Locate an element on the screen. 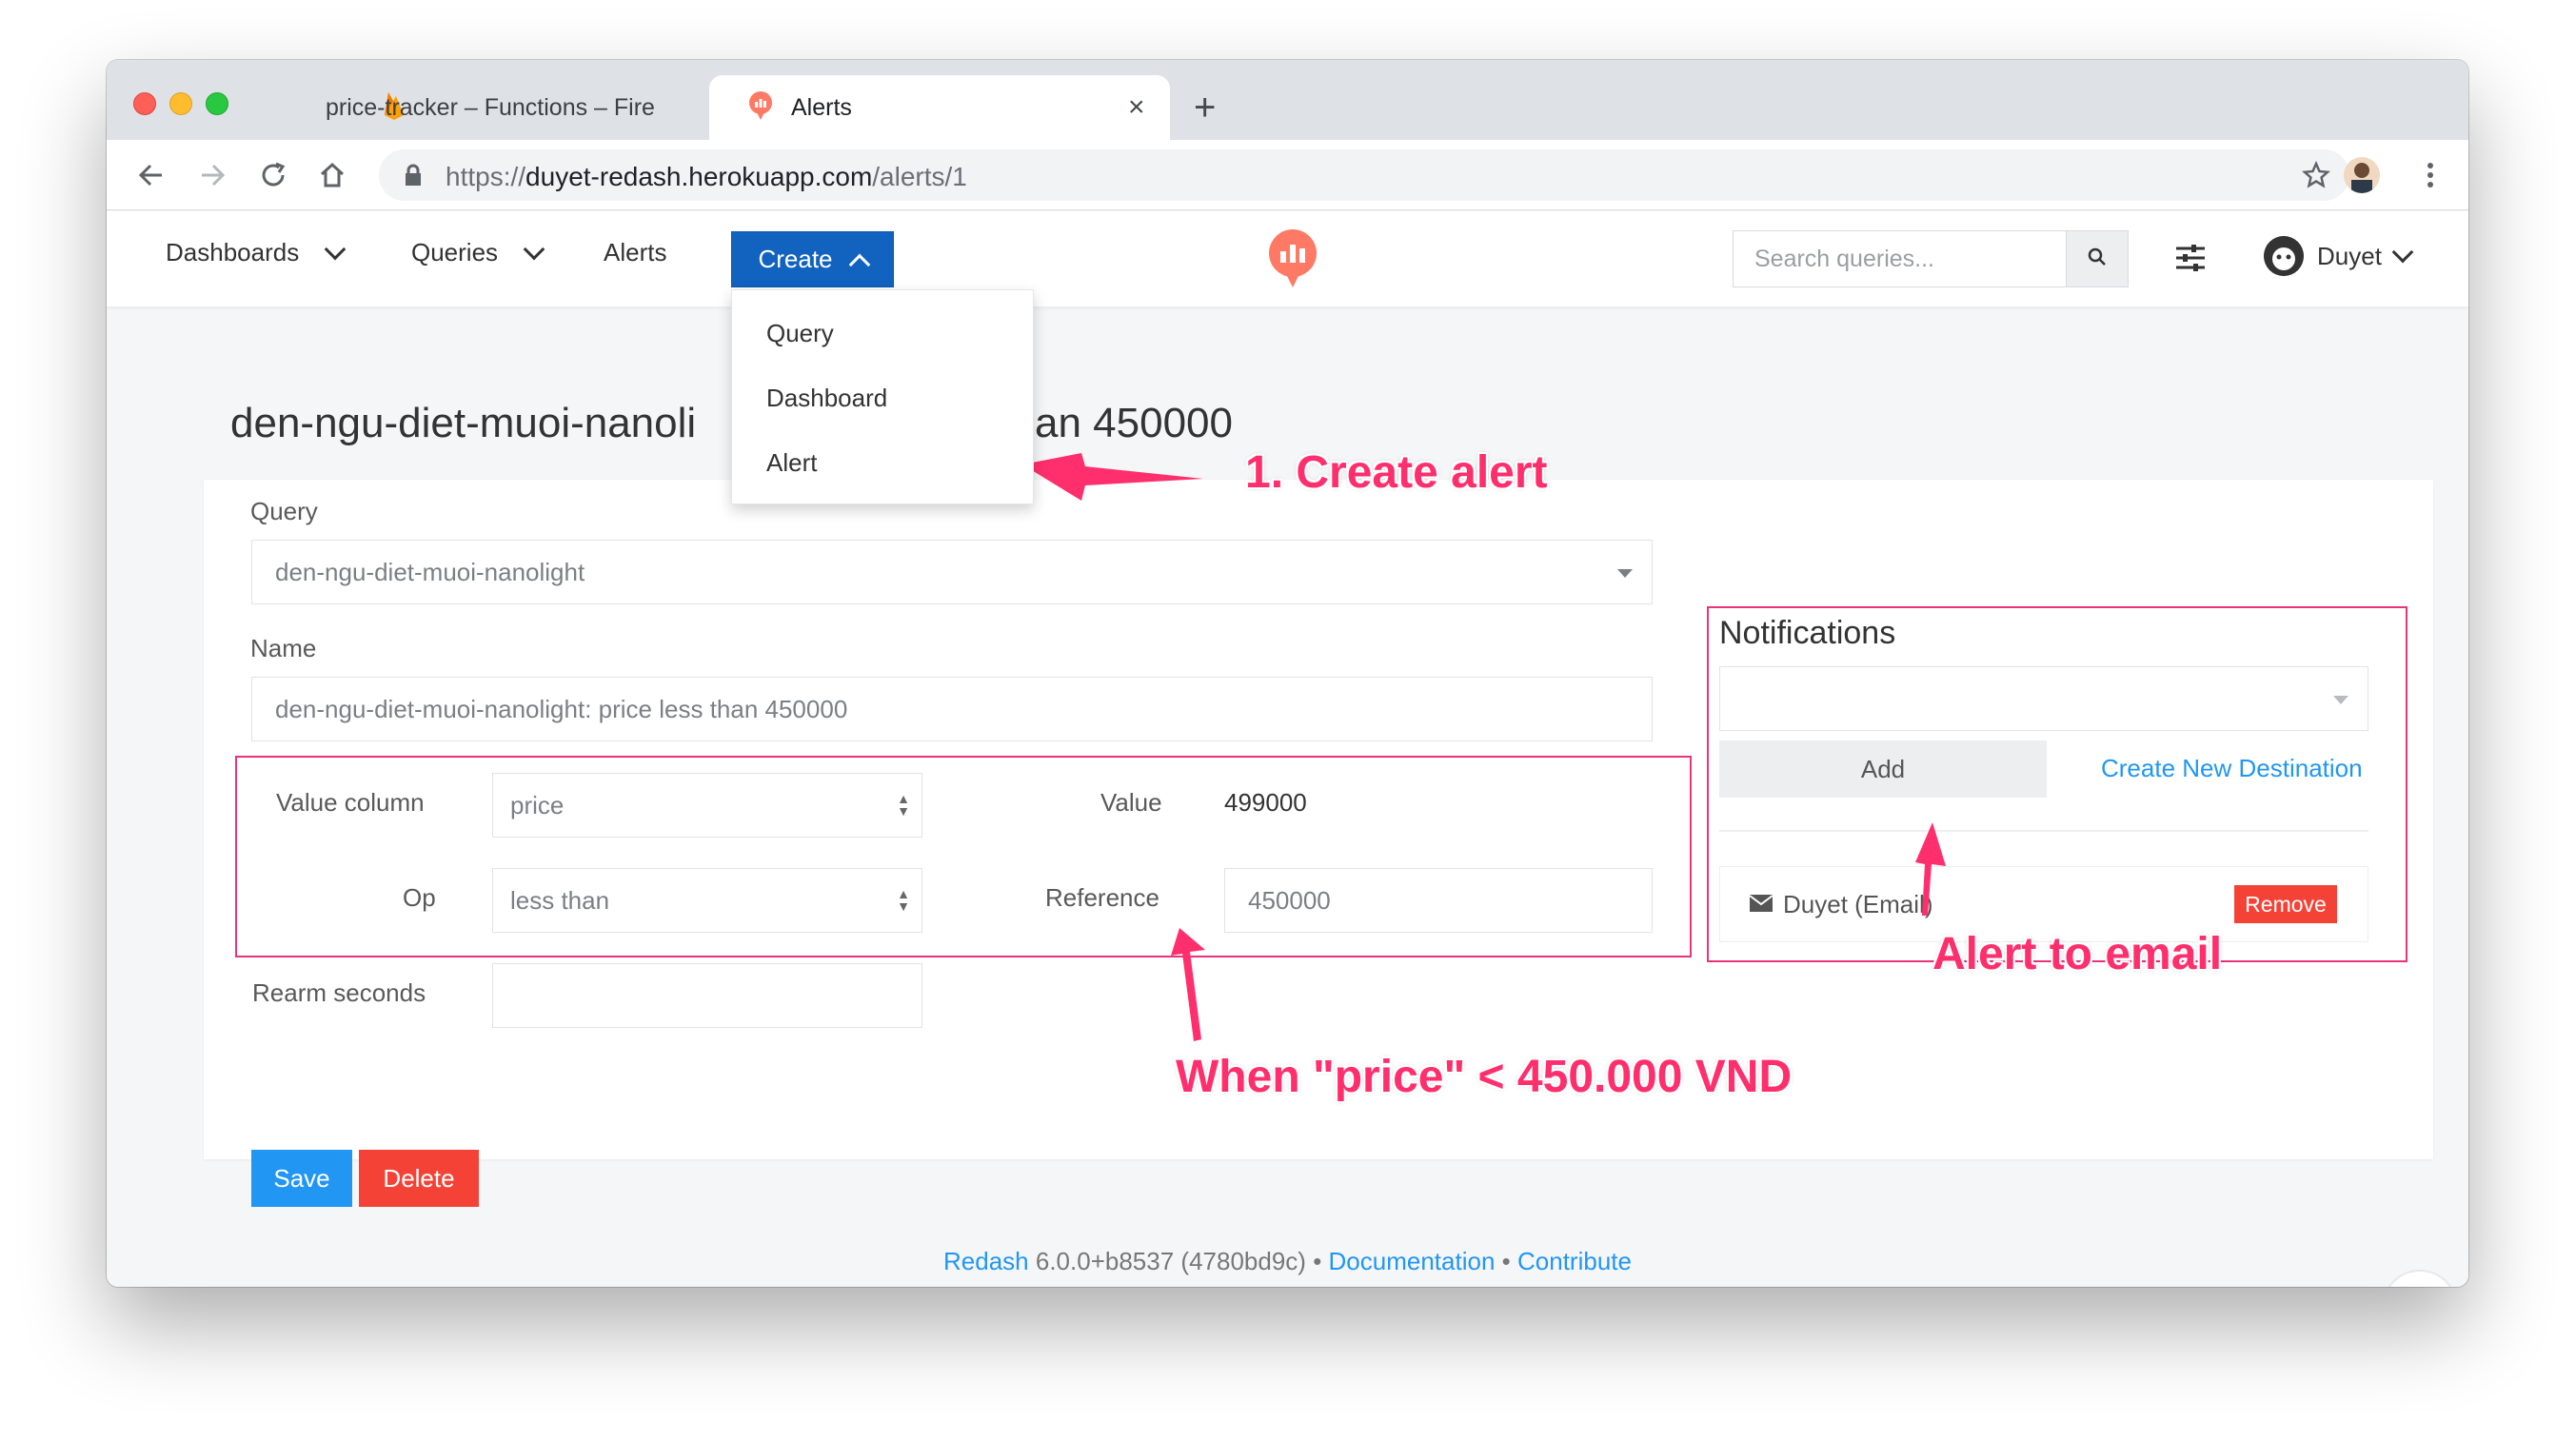 This screenshot has height=1441, width=2576. user-avatar is located at coordinates (2284, 256).